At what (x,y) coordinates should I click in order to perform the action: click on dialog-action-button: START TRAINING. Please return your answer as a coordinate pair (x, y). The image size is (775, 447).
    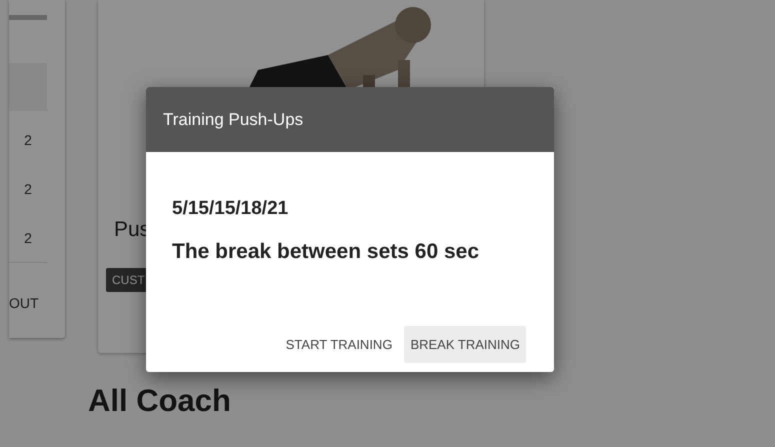
    Looking at the image, I should click on (339, 344).